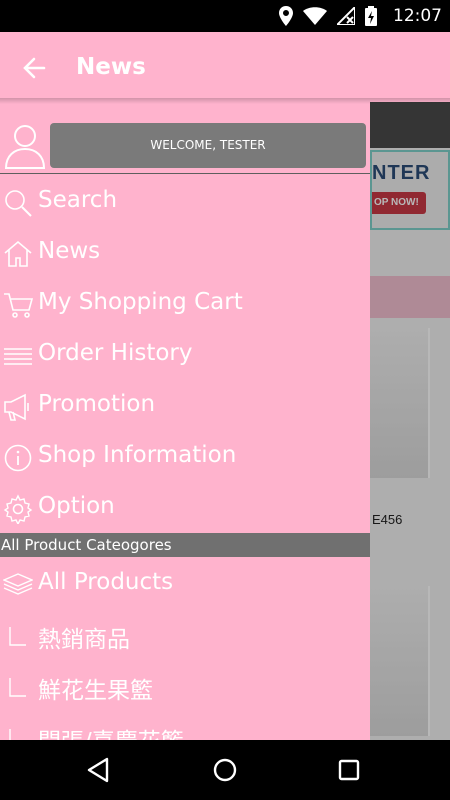  I want to click on status-icons: 12:07, so click(360, 16).